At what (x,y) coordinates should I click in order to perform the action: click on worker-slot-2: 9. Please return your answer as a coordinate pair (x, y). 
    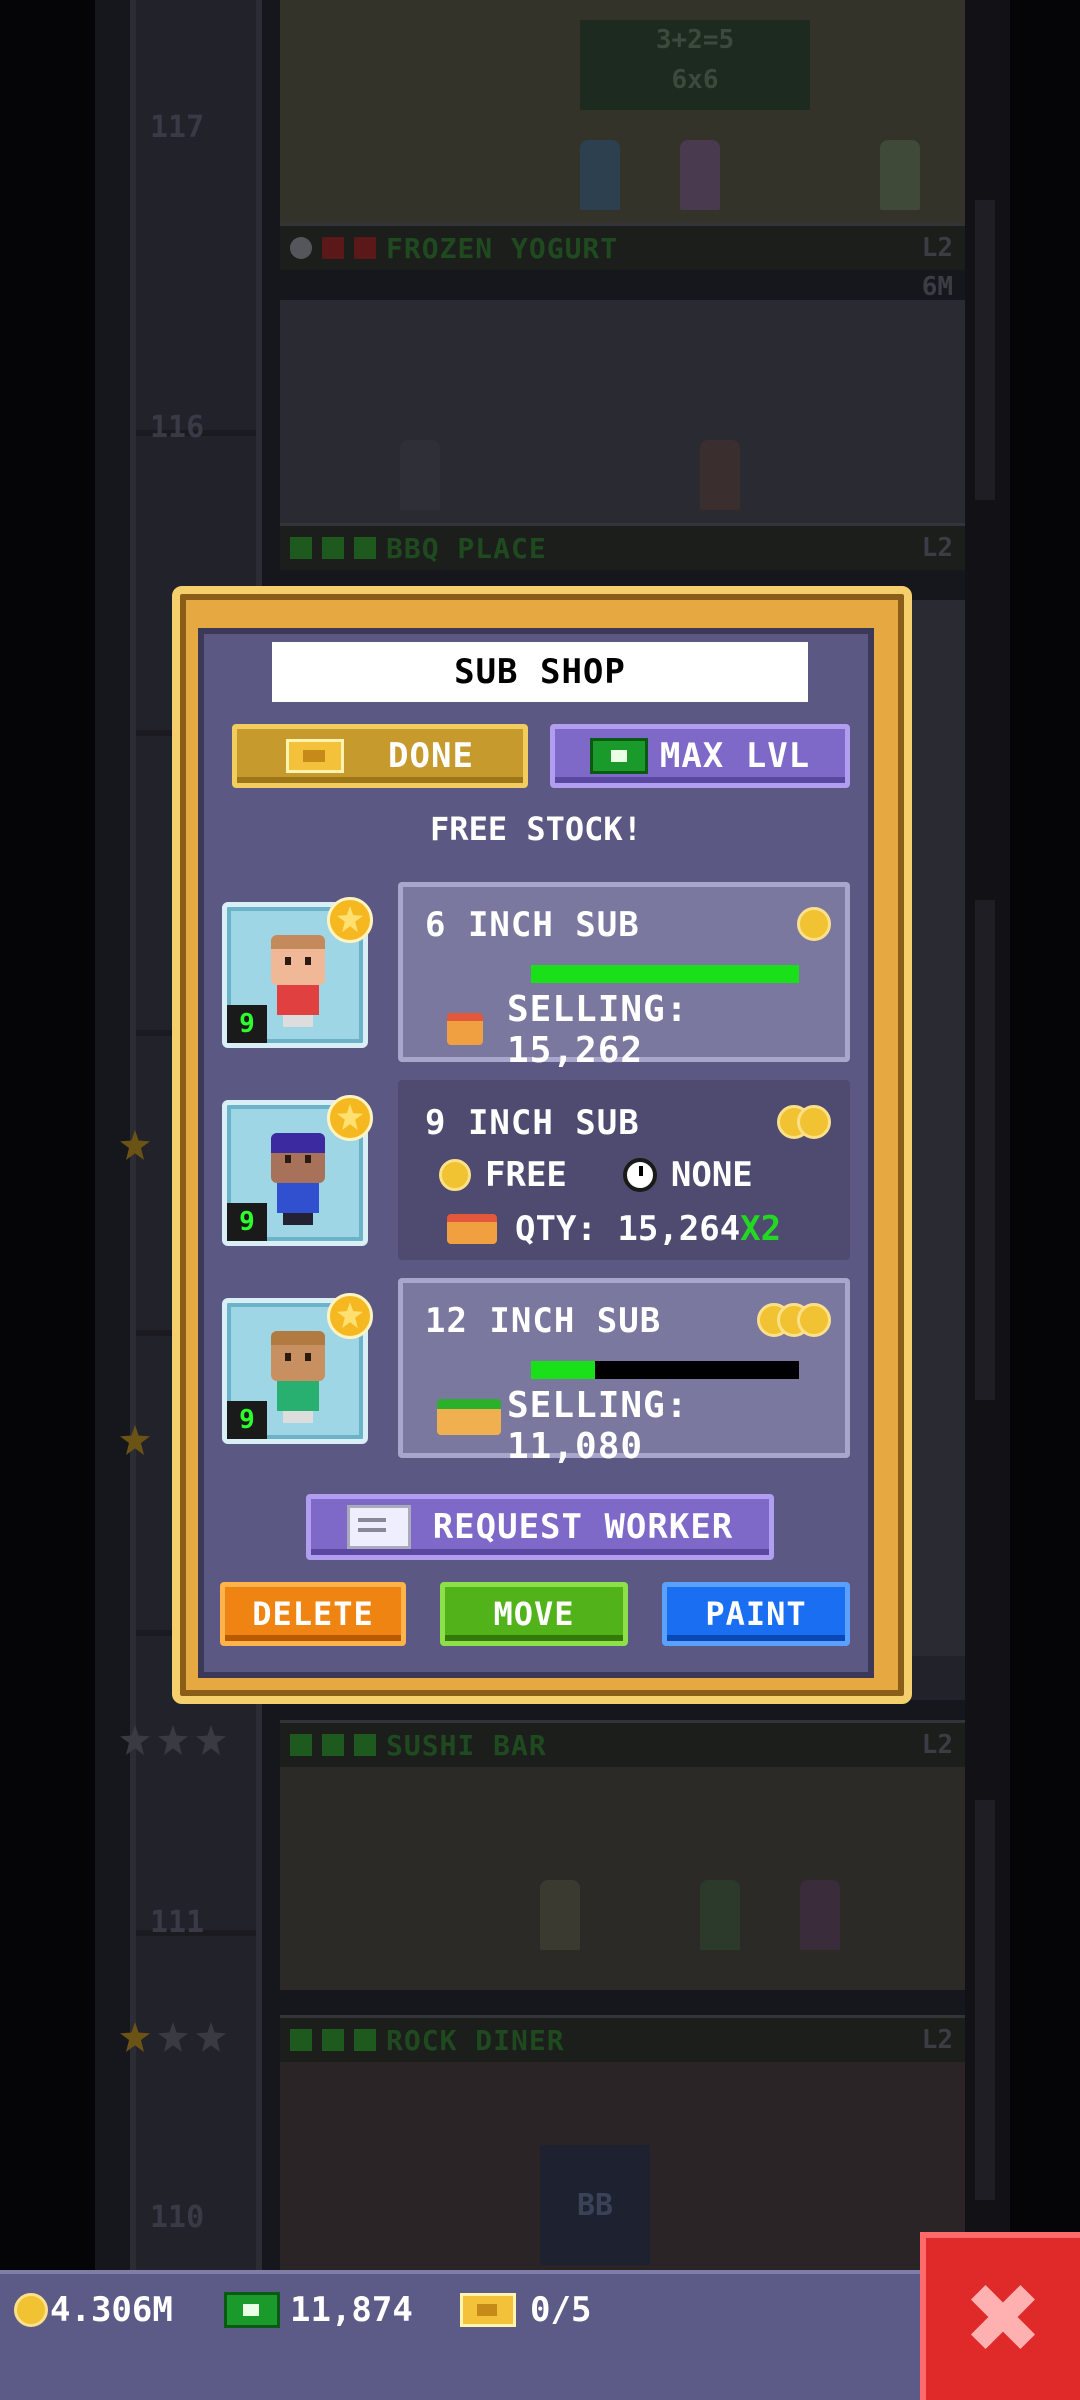
    Looking at the image, I should click on (297, 1170).